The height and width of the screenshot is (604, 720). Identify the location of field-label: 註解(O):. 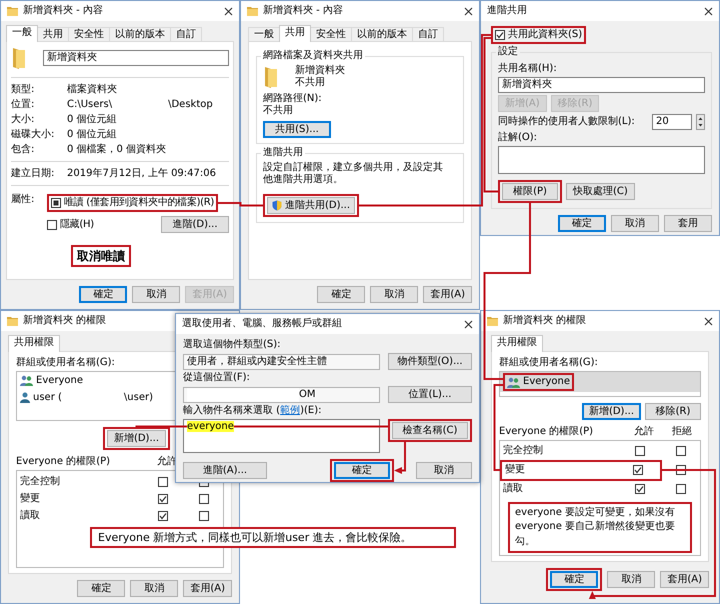
(518, 138).